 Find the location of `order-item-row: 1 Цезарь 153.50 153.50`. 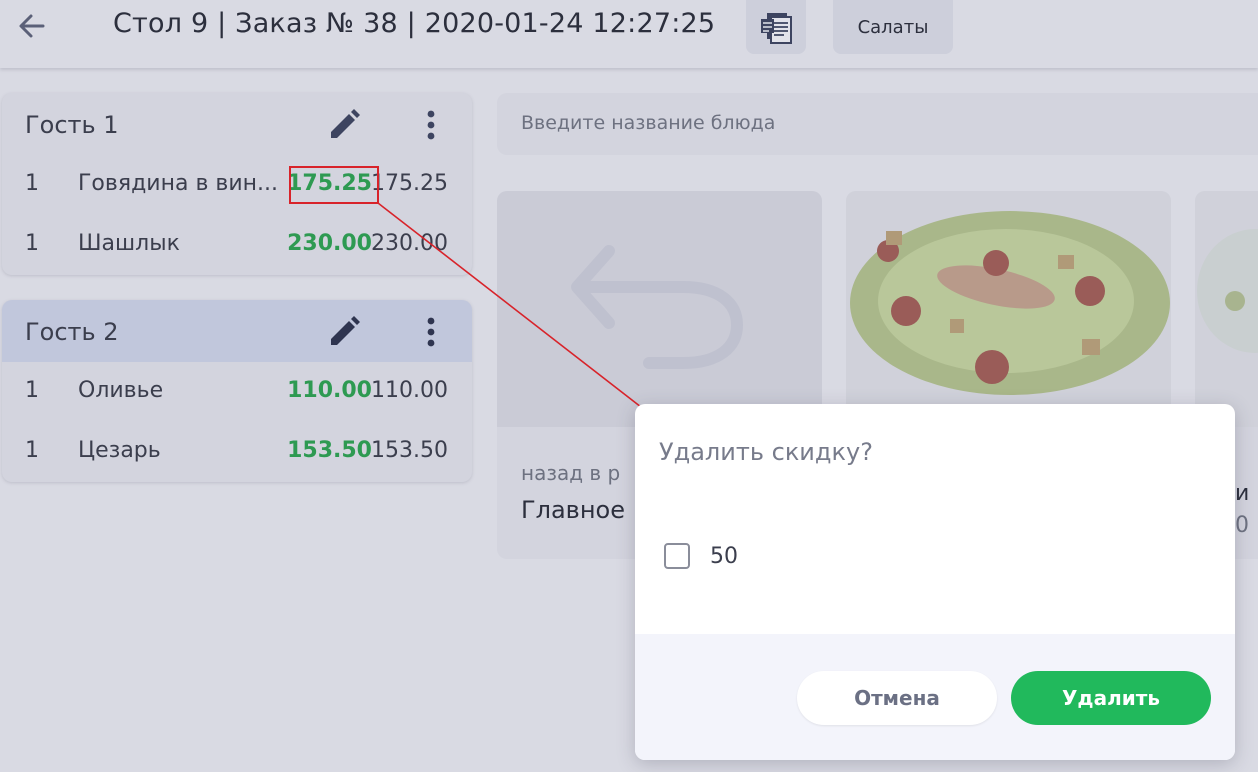

order-item-row: 1 Цезарь 153.50 153.50 is located at coordinates (237, 452).